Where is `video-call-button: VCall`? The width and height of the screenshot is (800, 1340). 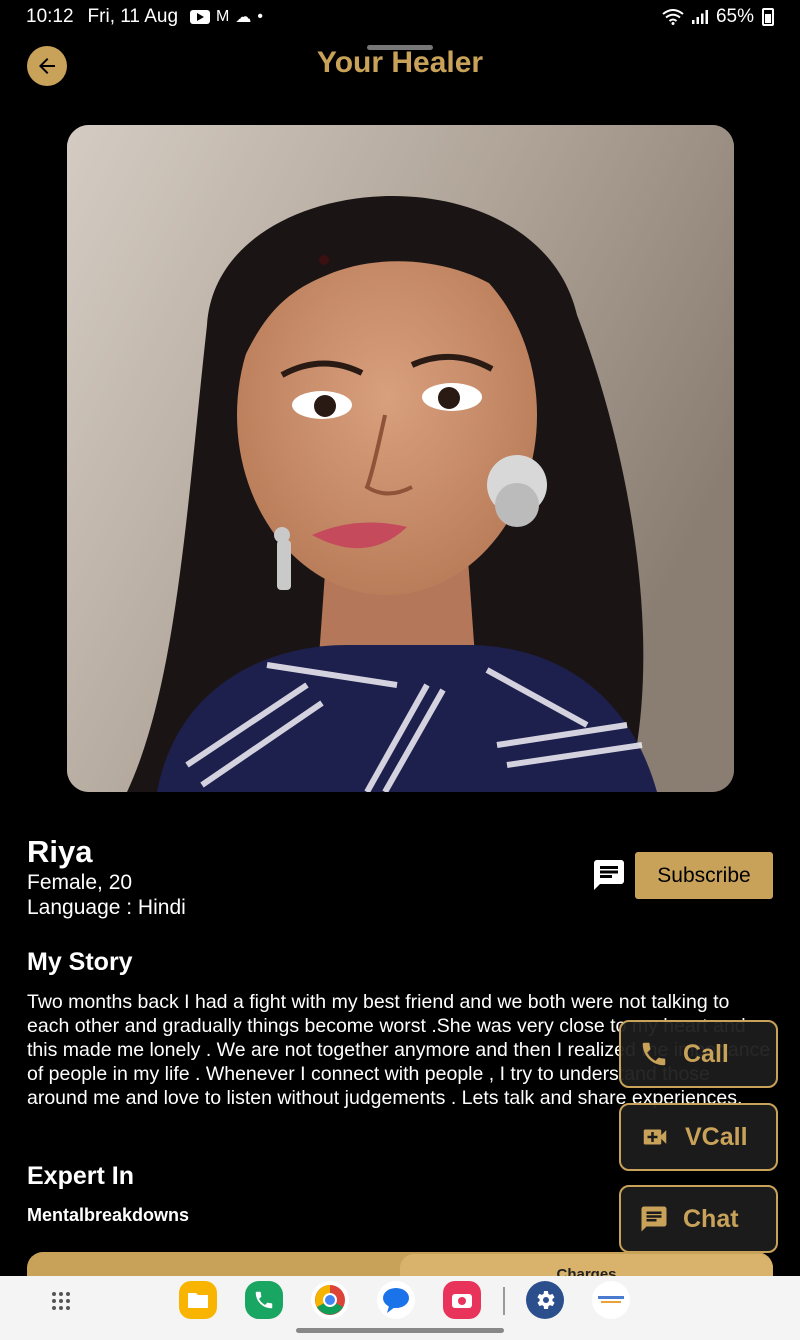
video-call-button: VCall is located at coordinates (698, 1137).